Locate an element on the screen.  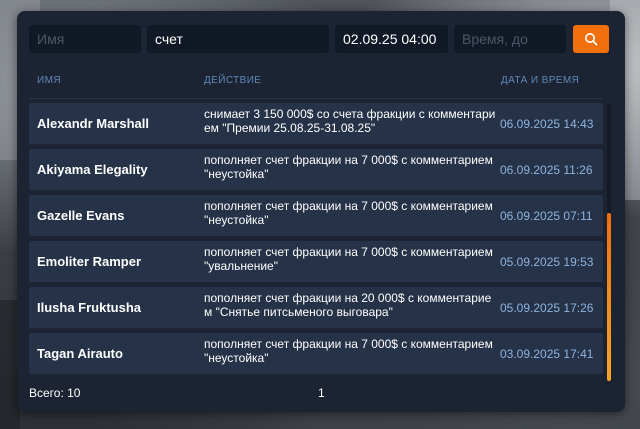
column-header-name: ИМЯ is located at coordinates (49, 80).